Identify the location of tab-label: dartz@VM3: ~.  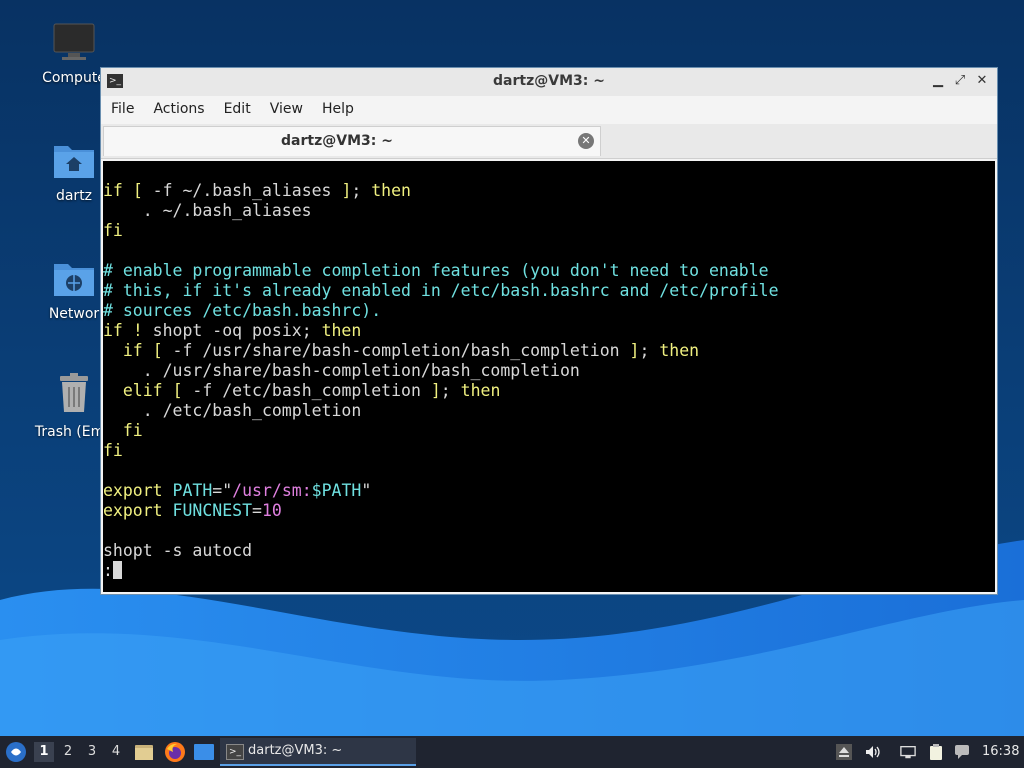
(337, 141).